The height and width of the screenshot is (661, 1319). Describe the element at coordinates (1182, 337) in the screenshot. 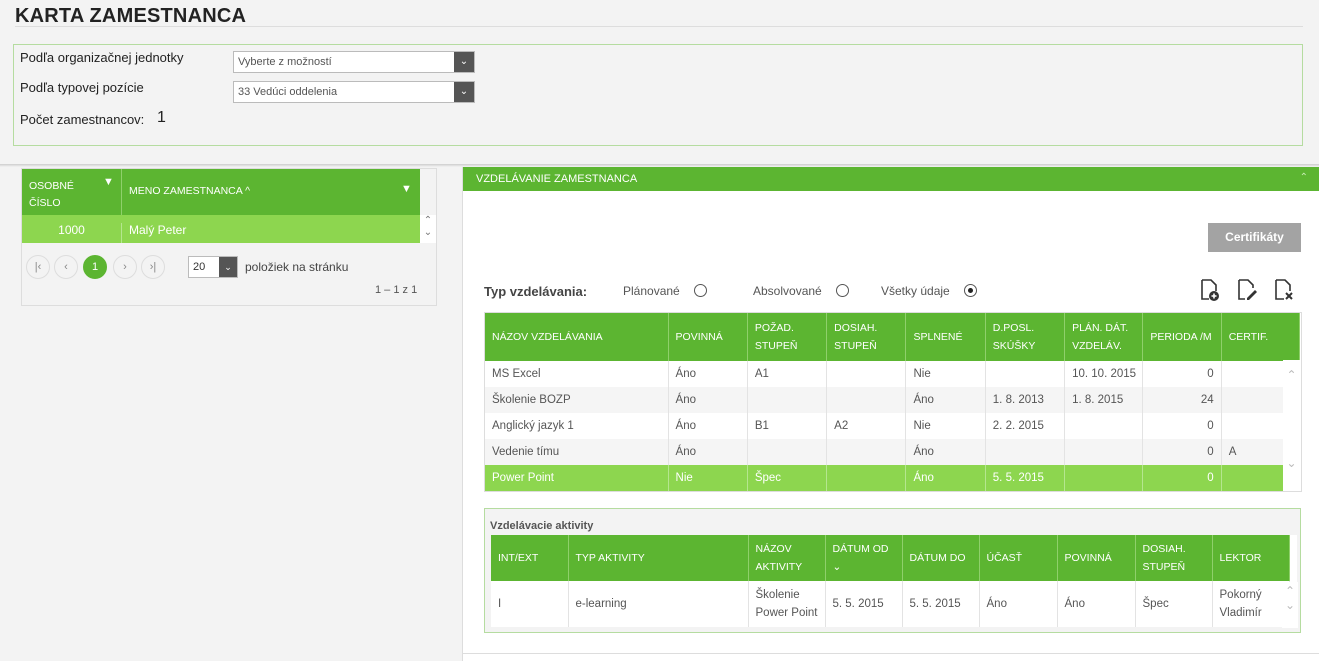

I see `column-header: PERIODA /M` at that location.